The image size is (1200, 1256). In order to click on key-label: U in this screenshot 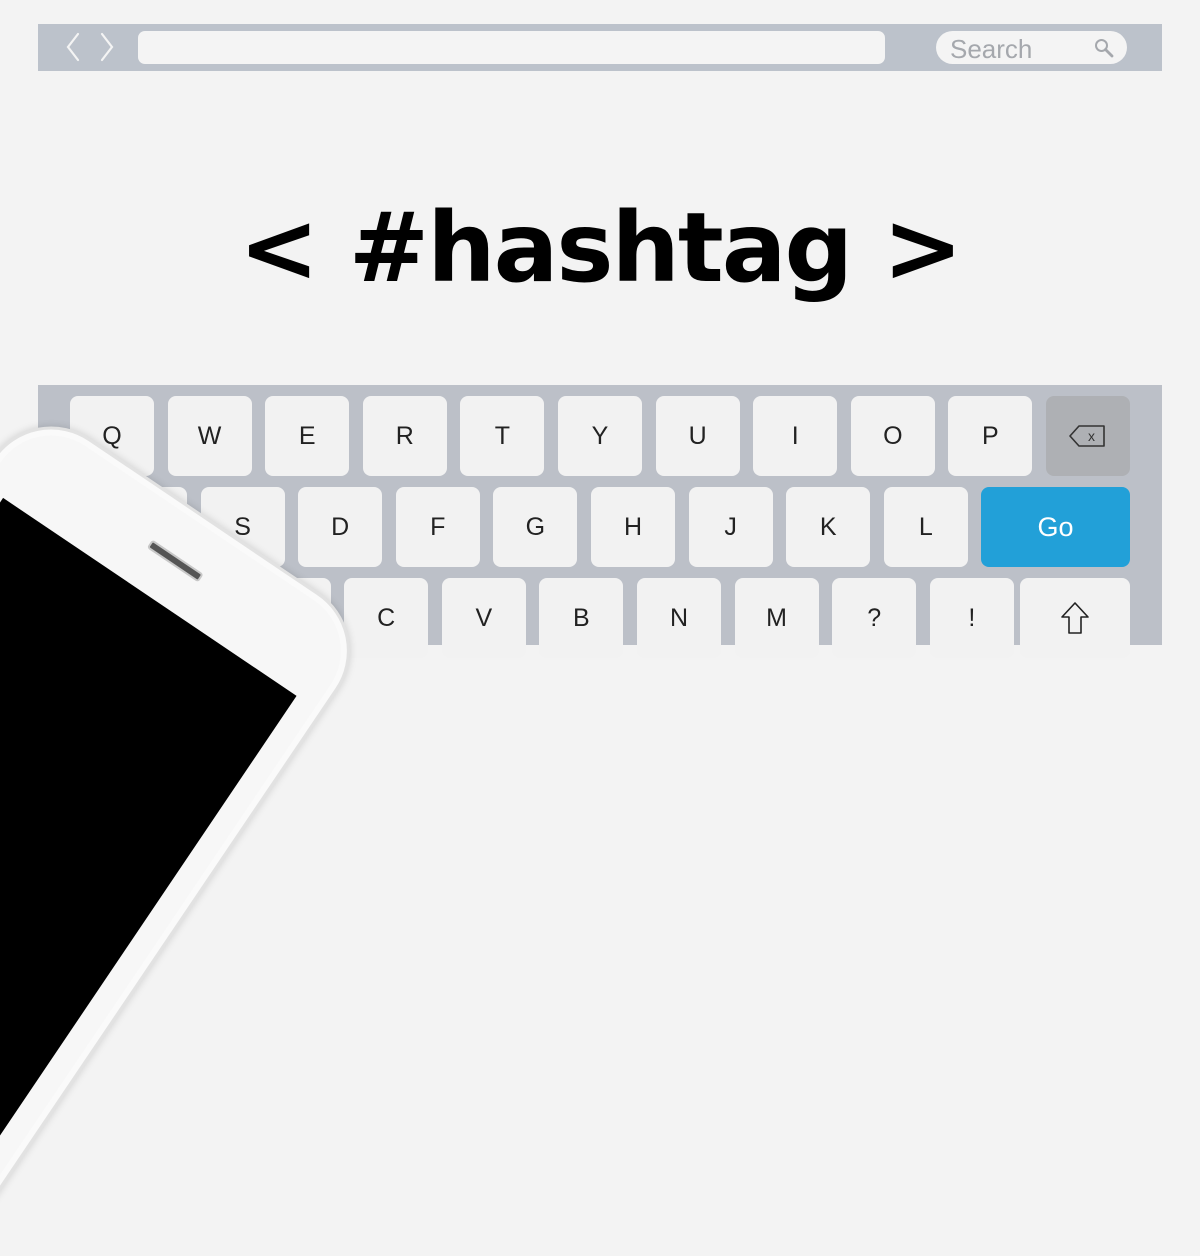, I will do `click(697, 435)`.